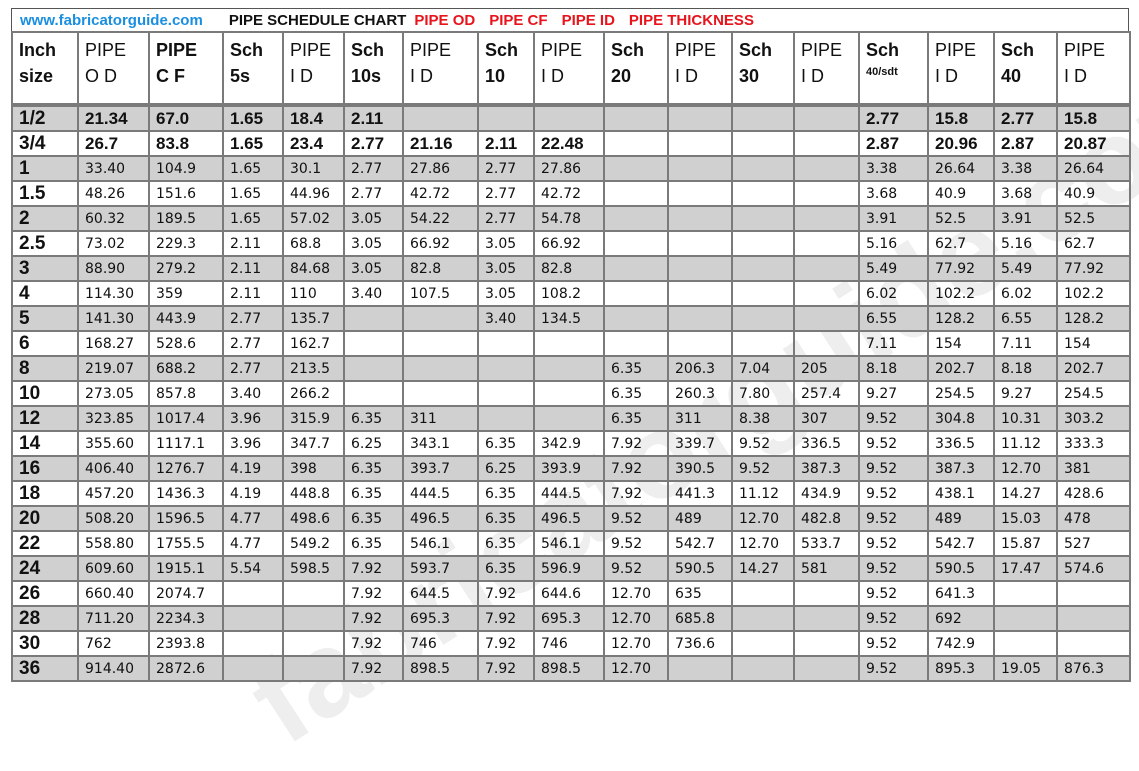 The height and width of the screenshot is (771, 1139). I want to click on cell-sch-5s: 4.19, so click(253, 468).